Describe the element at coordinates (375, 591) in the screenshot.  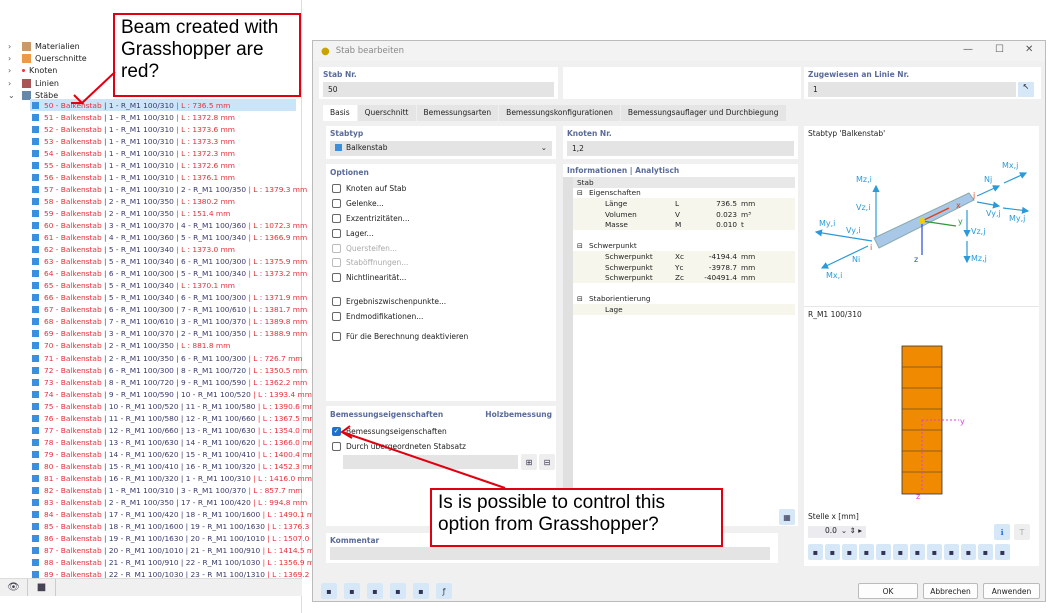
I see `model-icon: ▪` at that location.